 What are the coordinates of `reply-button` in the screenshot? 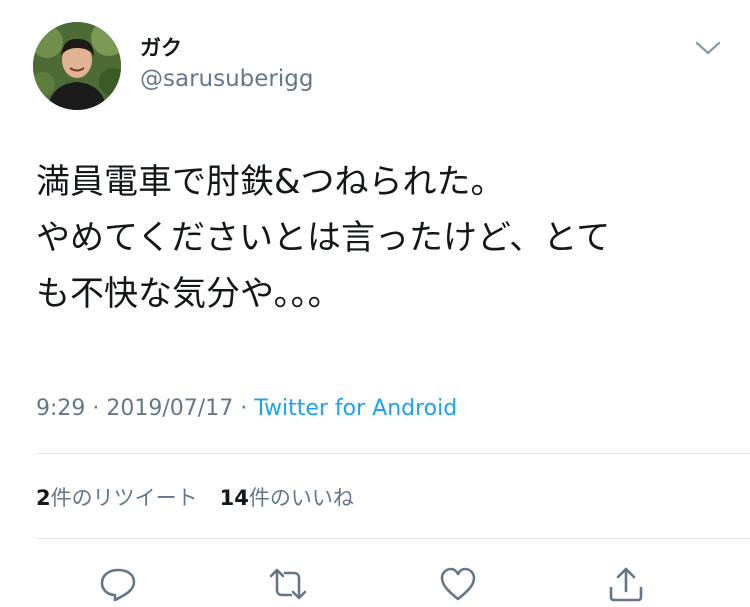 It's located at (118, 584).